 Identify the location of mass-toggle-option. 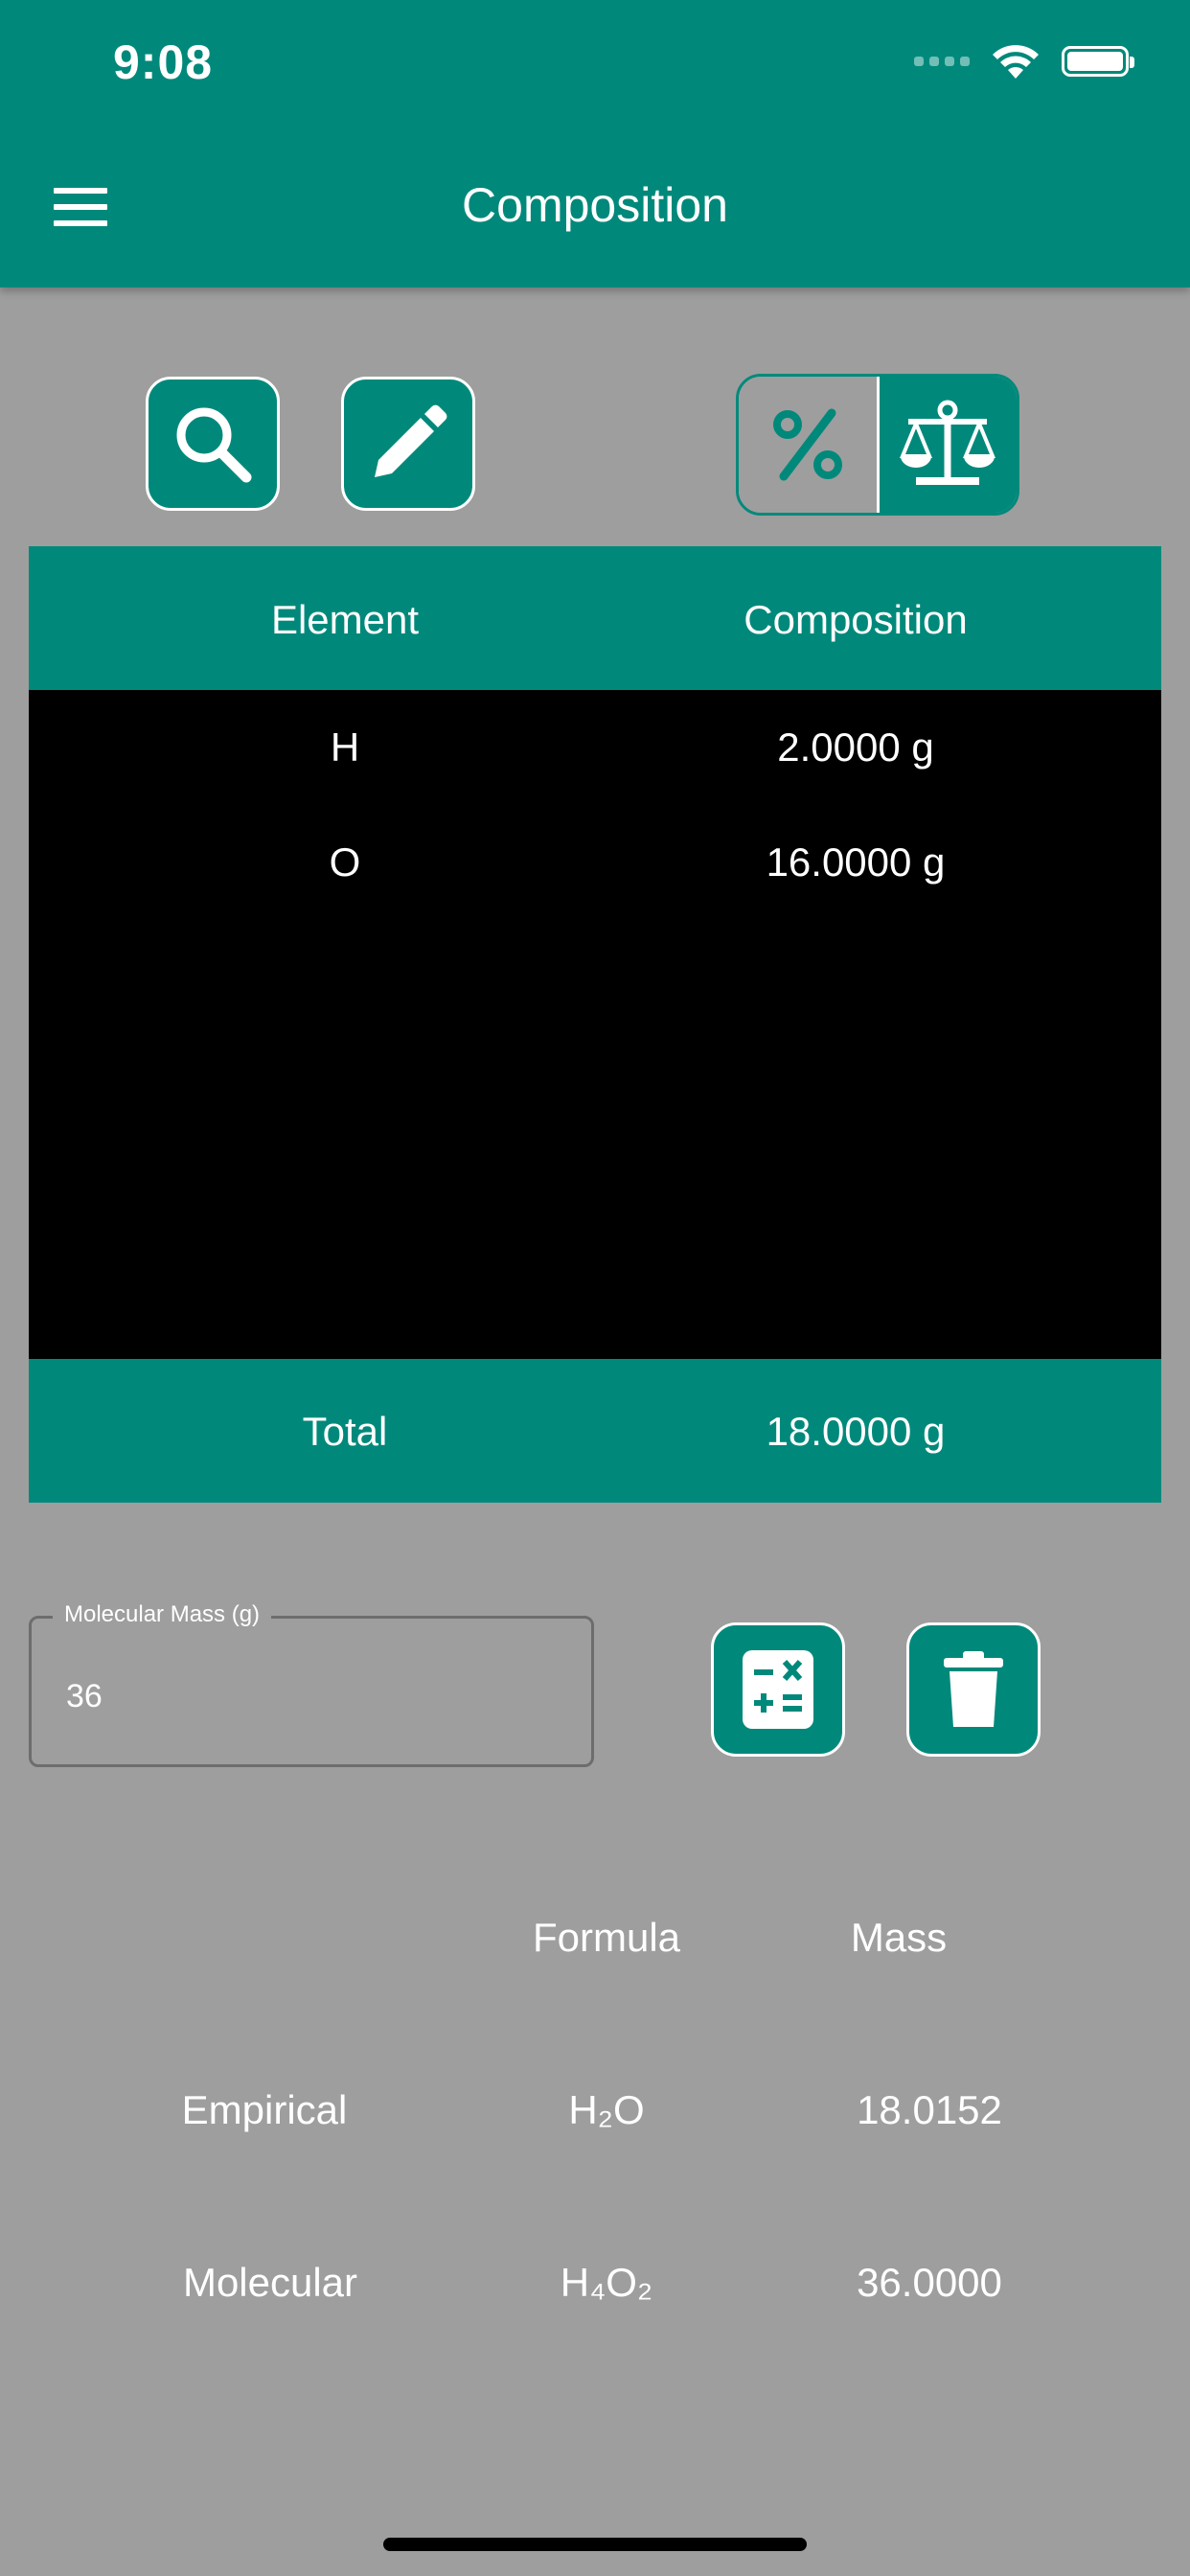
(947, 445).